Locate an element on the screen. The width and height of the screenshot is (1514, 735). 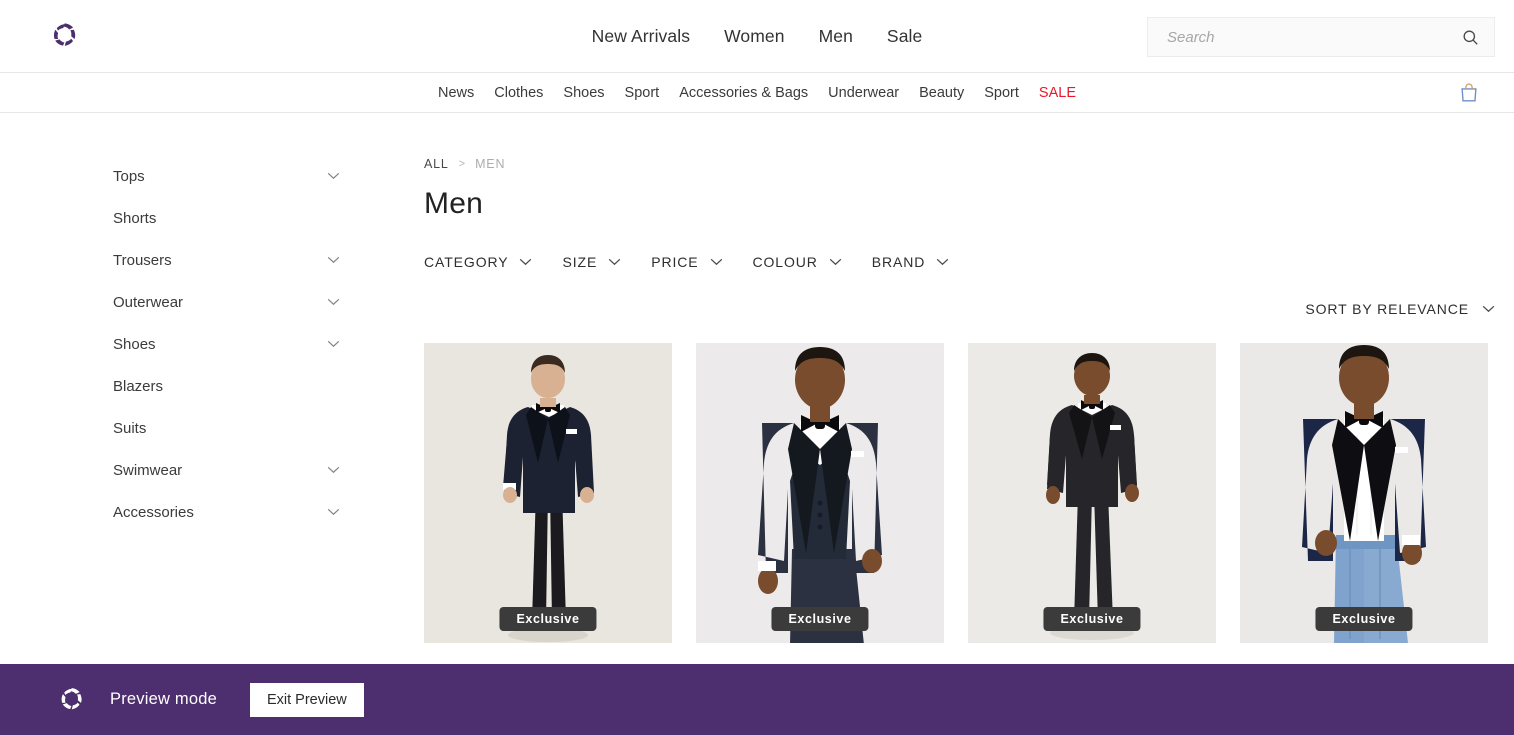
filter-label: COLOUR is located at coordinates (785, 262).